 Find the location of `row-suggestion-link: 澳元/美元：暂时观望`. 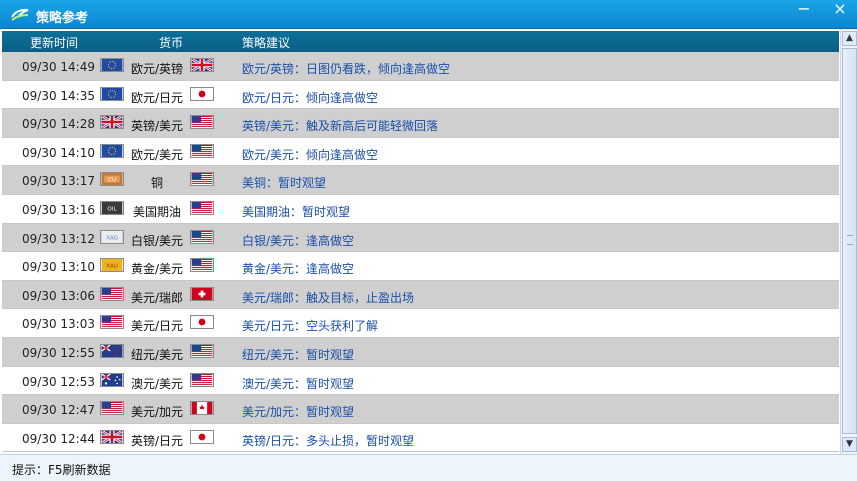

row-suggestion-link: 澳元/美元：暂时观望 is located at coordinates (298, 383).